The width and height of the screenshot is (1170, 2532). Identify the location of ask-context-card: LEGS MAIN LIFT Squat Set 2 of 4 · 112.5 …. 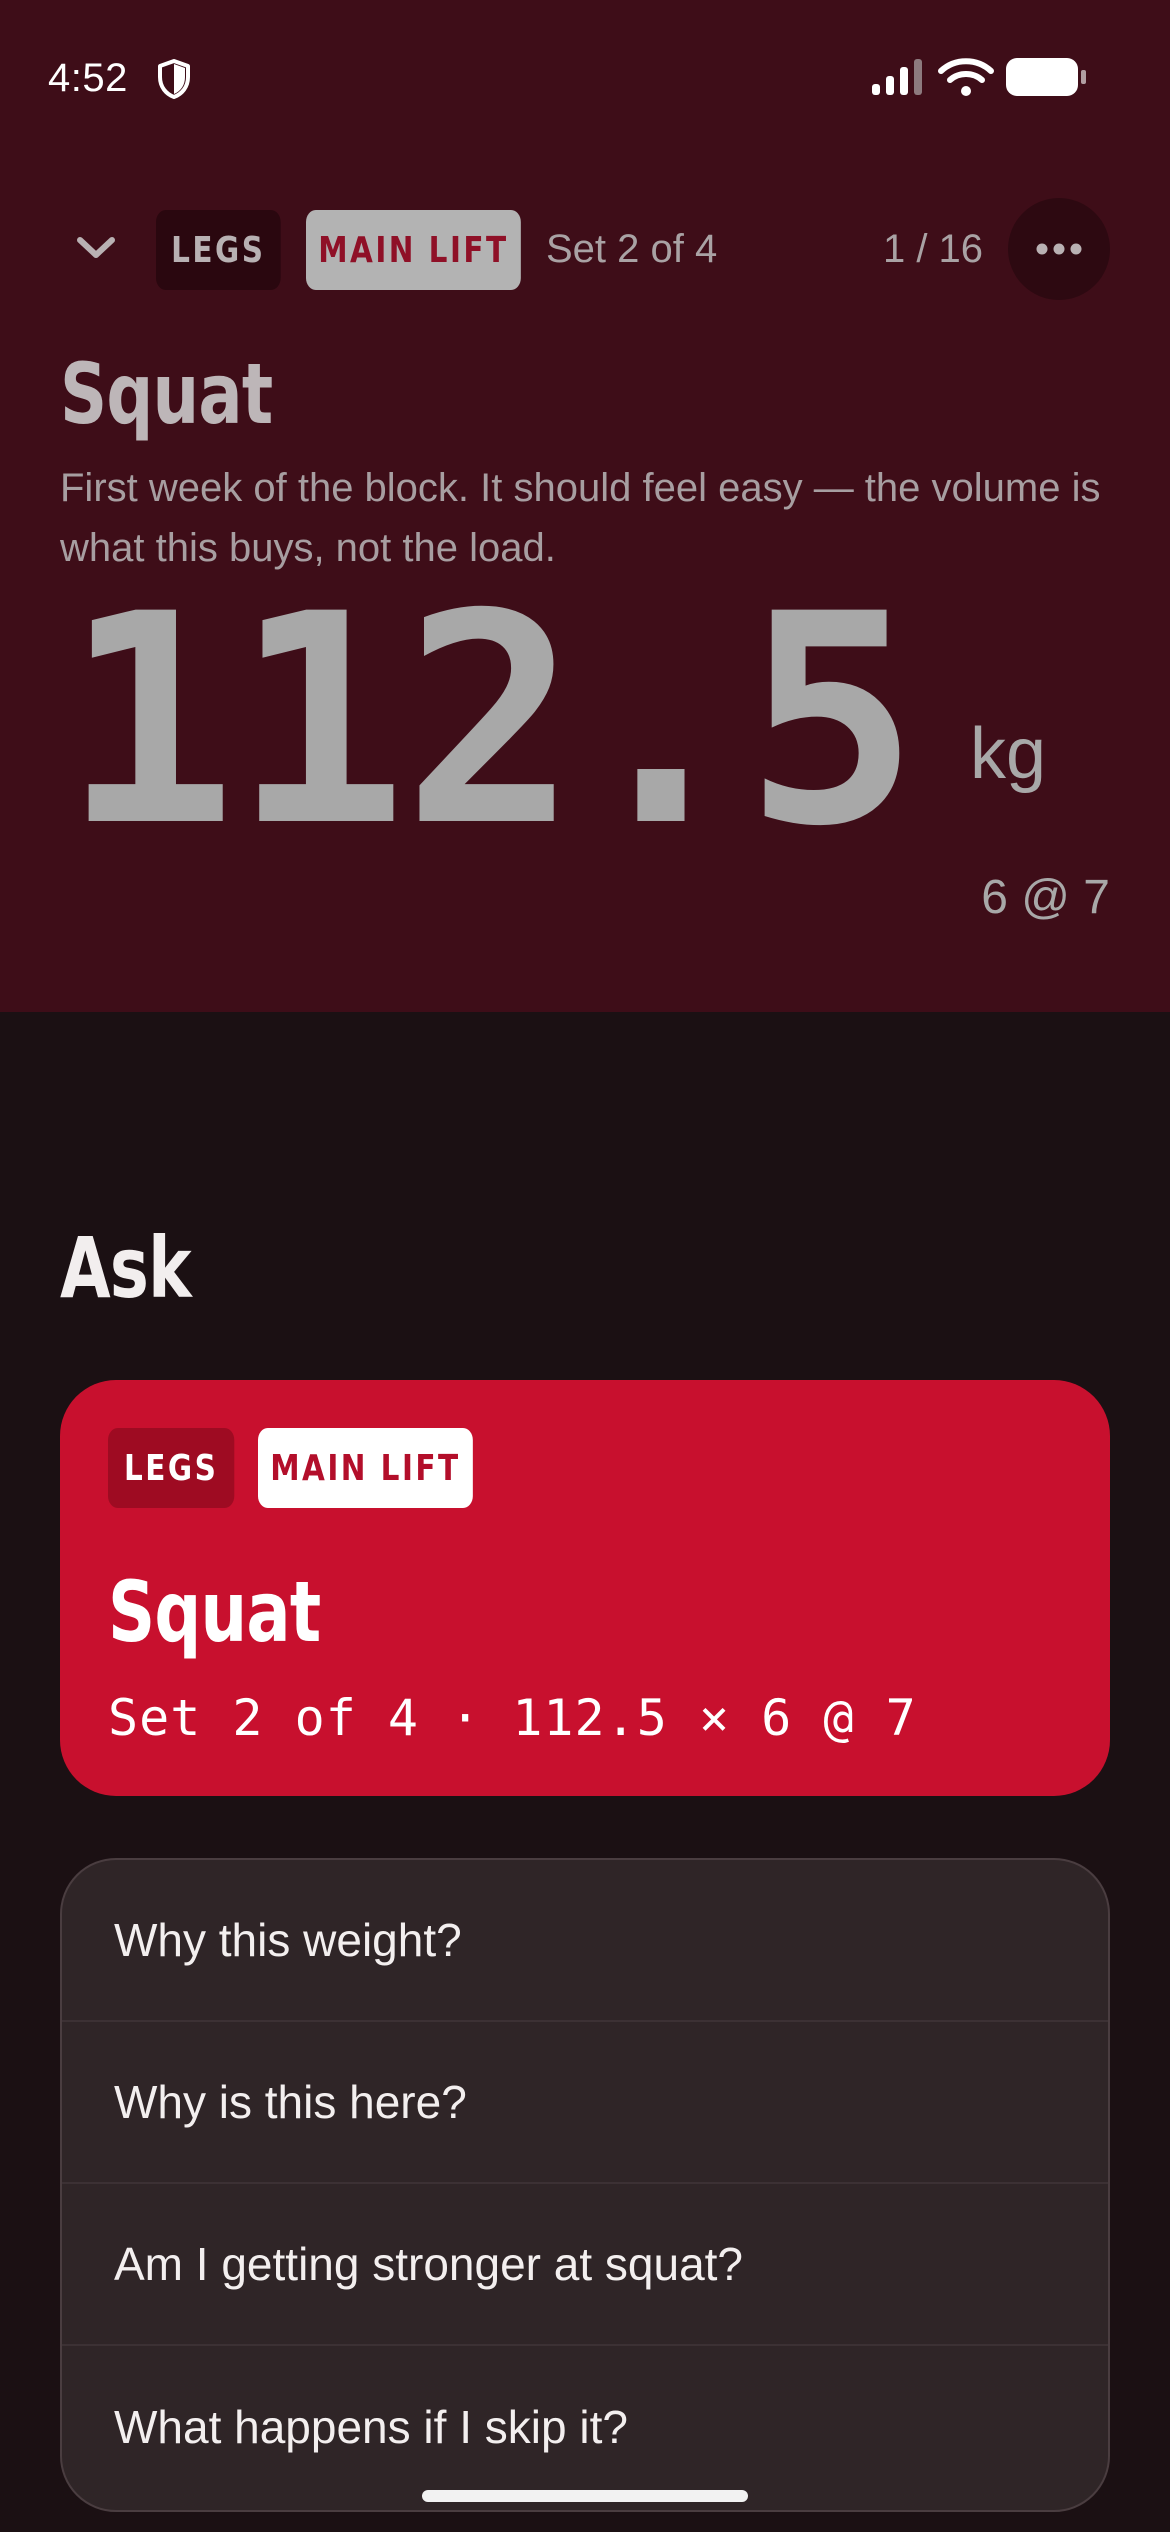
(585, 1588).